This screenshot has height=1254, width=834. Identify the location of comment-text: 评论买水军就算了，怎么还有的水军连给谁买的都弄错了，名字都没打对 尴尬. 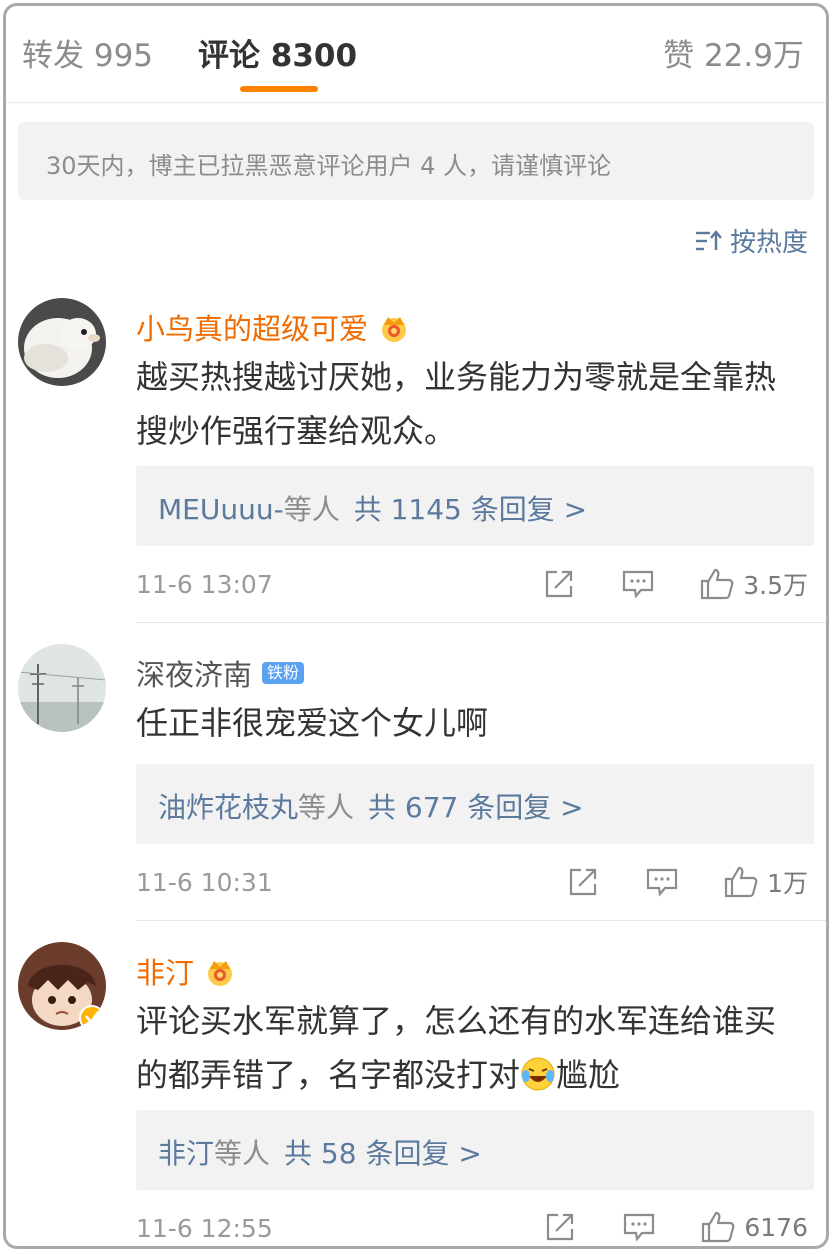
(471, 1048).